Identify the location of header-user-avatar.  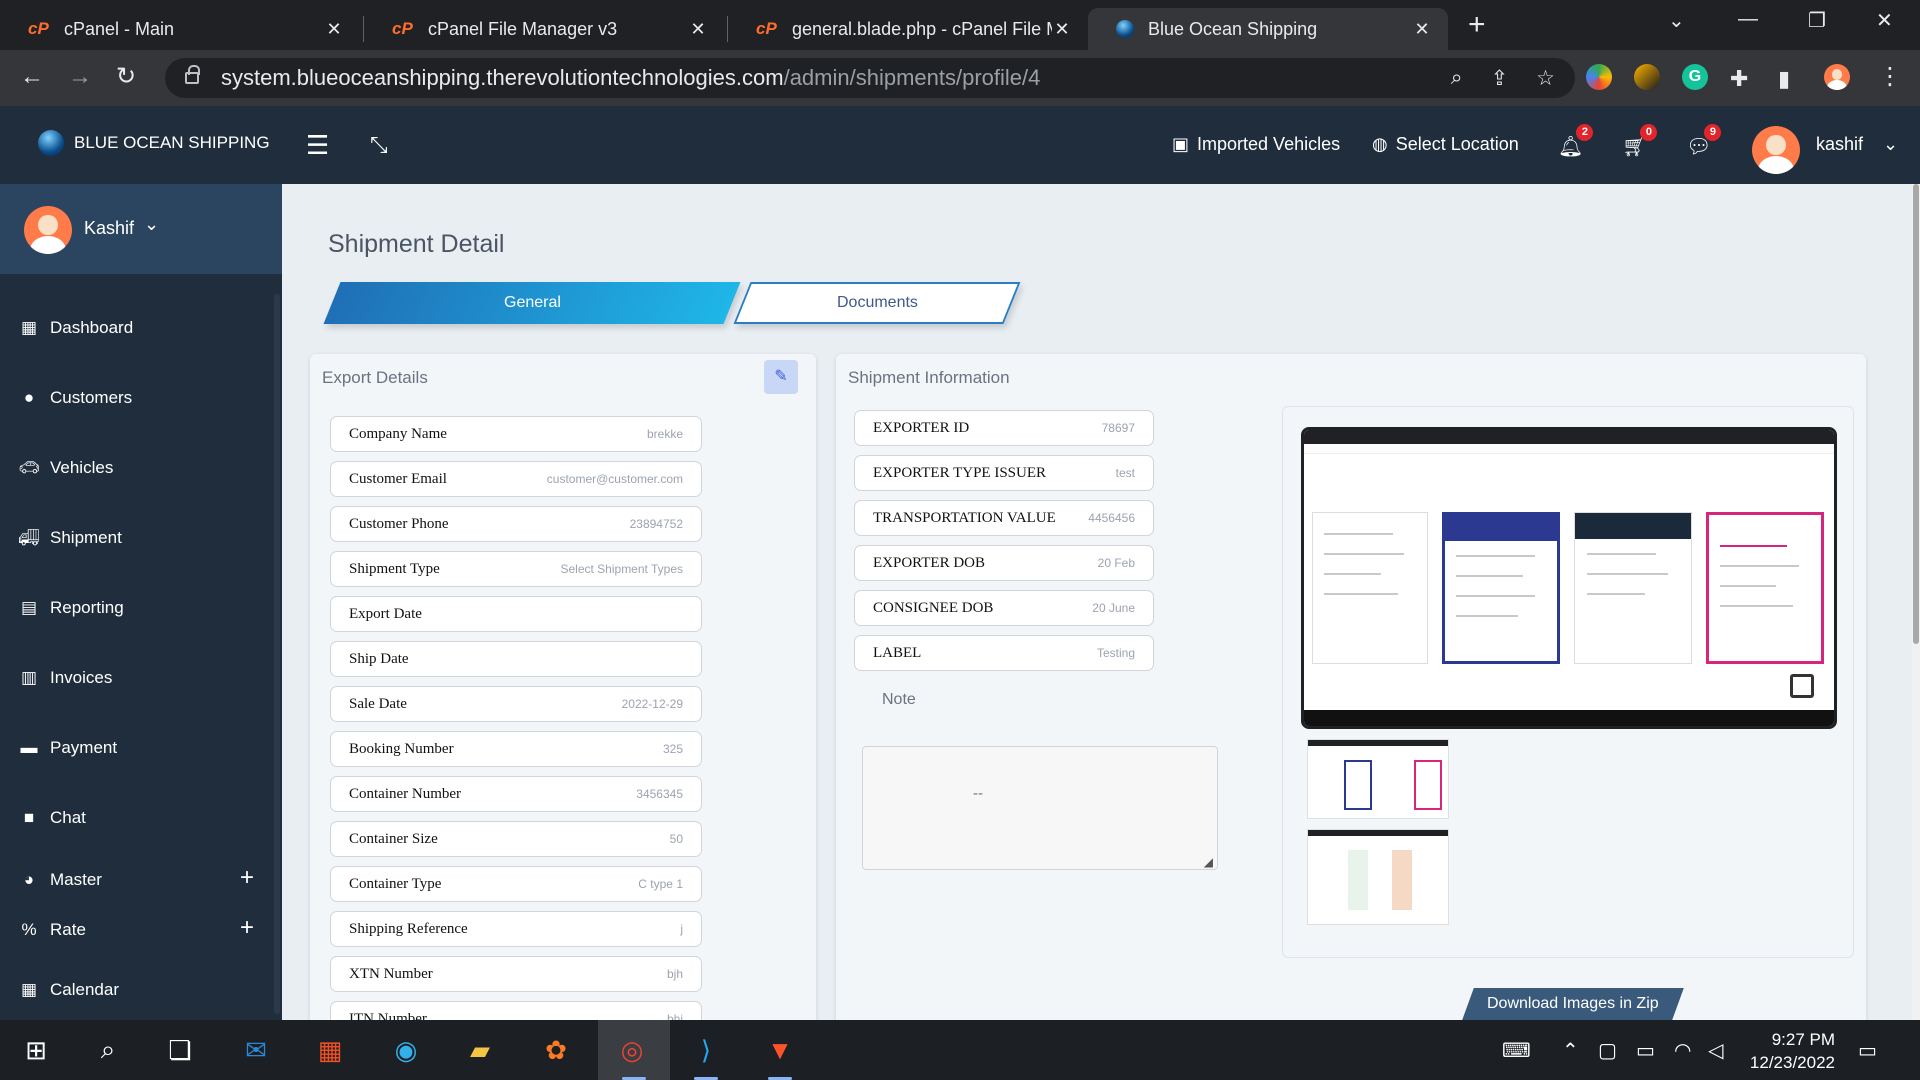
(1776, 150).